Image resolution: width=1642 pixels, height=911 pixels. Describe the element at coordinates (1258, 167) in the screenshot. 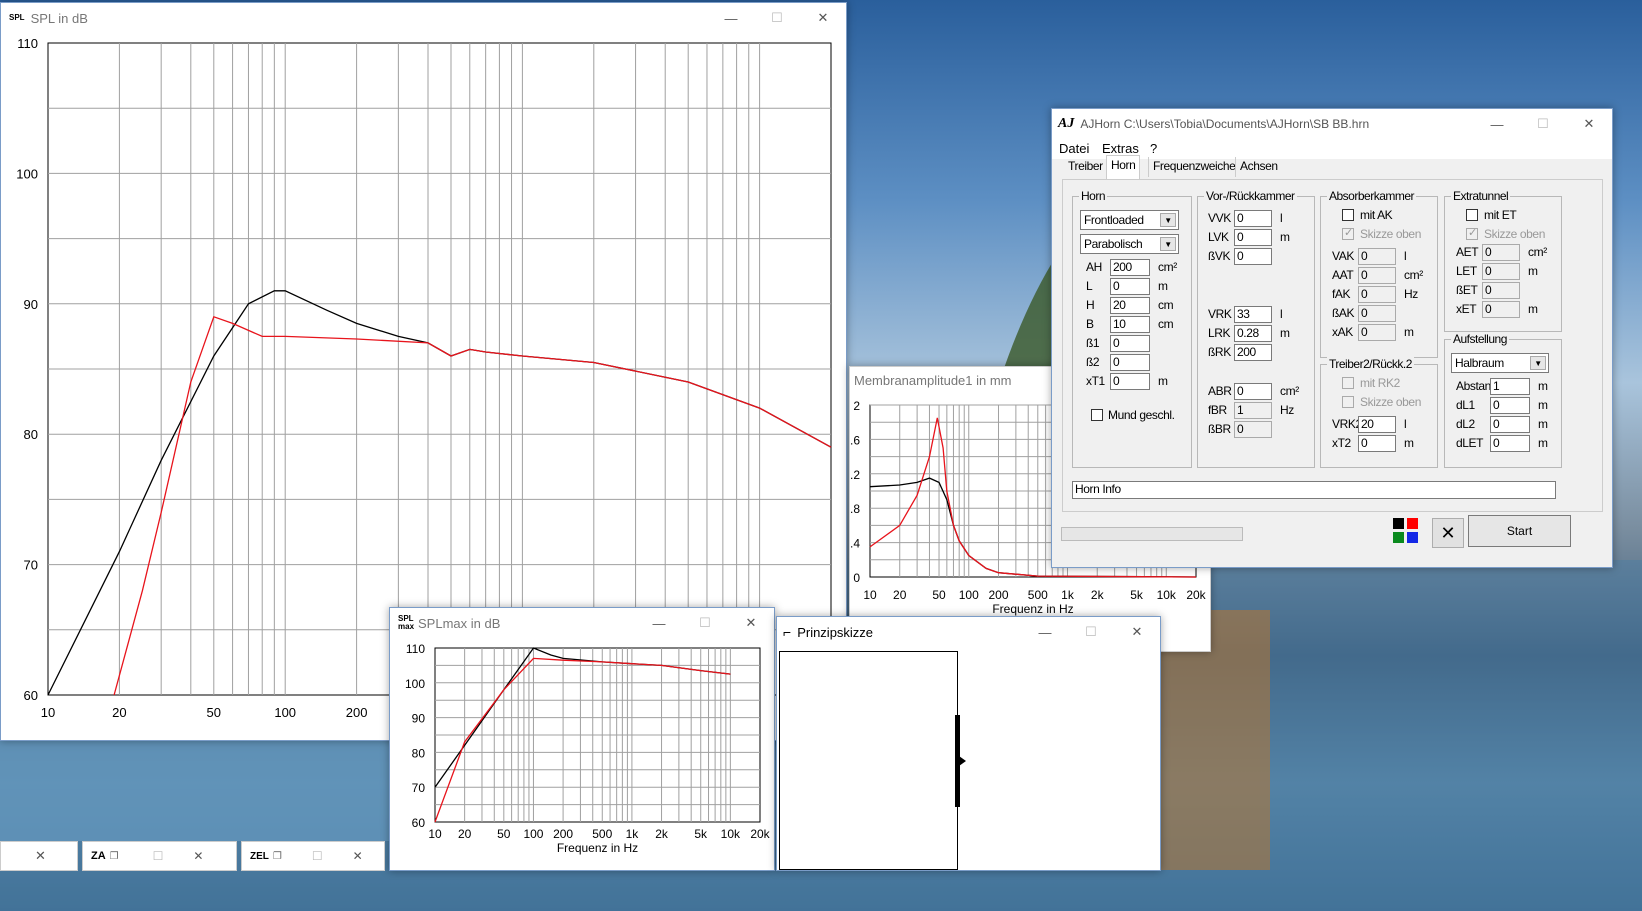

I see `tab-achsen: Achsen` at that location.